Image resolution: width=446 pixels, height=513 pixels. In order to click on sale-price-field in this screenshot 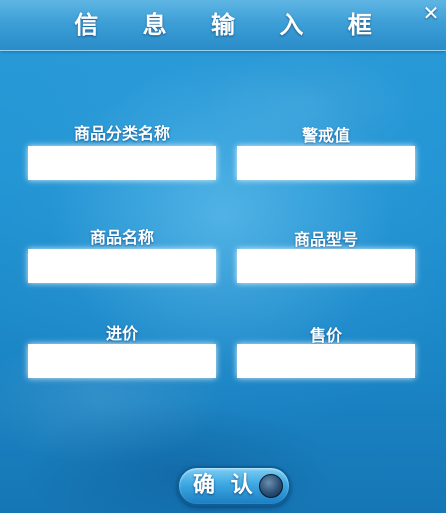, I will do `click(326, 361)`.